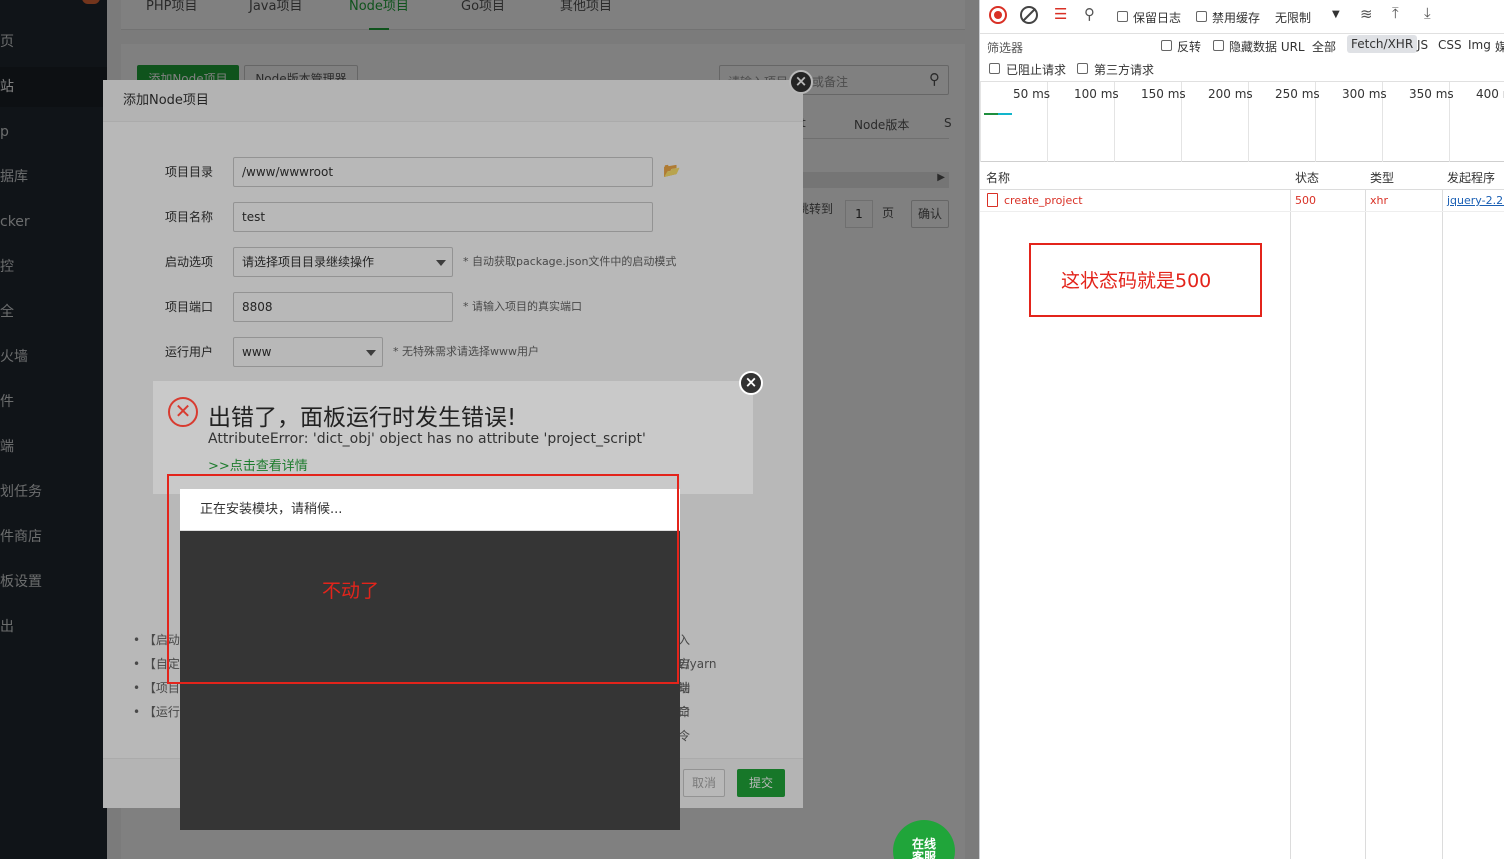 This screenshot has width=1504, height=859. I want to click on request-initiator-link: jquery-2.2.4, so click(1475, 200).